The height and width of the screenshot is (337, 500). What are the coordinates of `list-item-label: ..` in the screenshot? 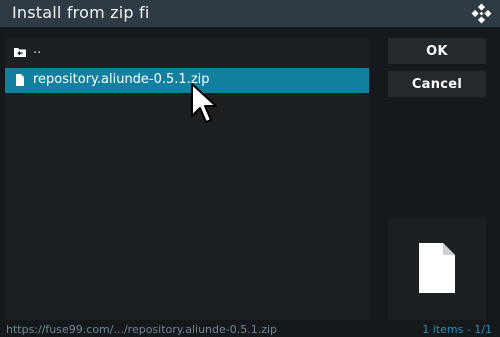 It's located at (37, 49).